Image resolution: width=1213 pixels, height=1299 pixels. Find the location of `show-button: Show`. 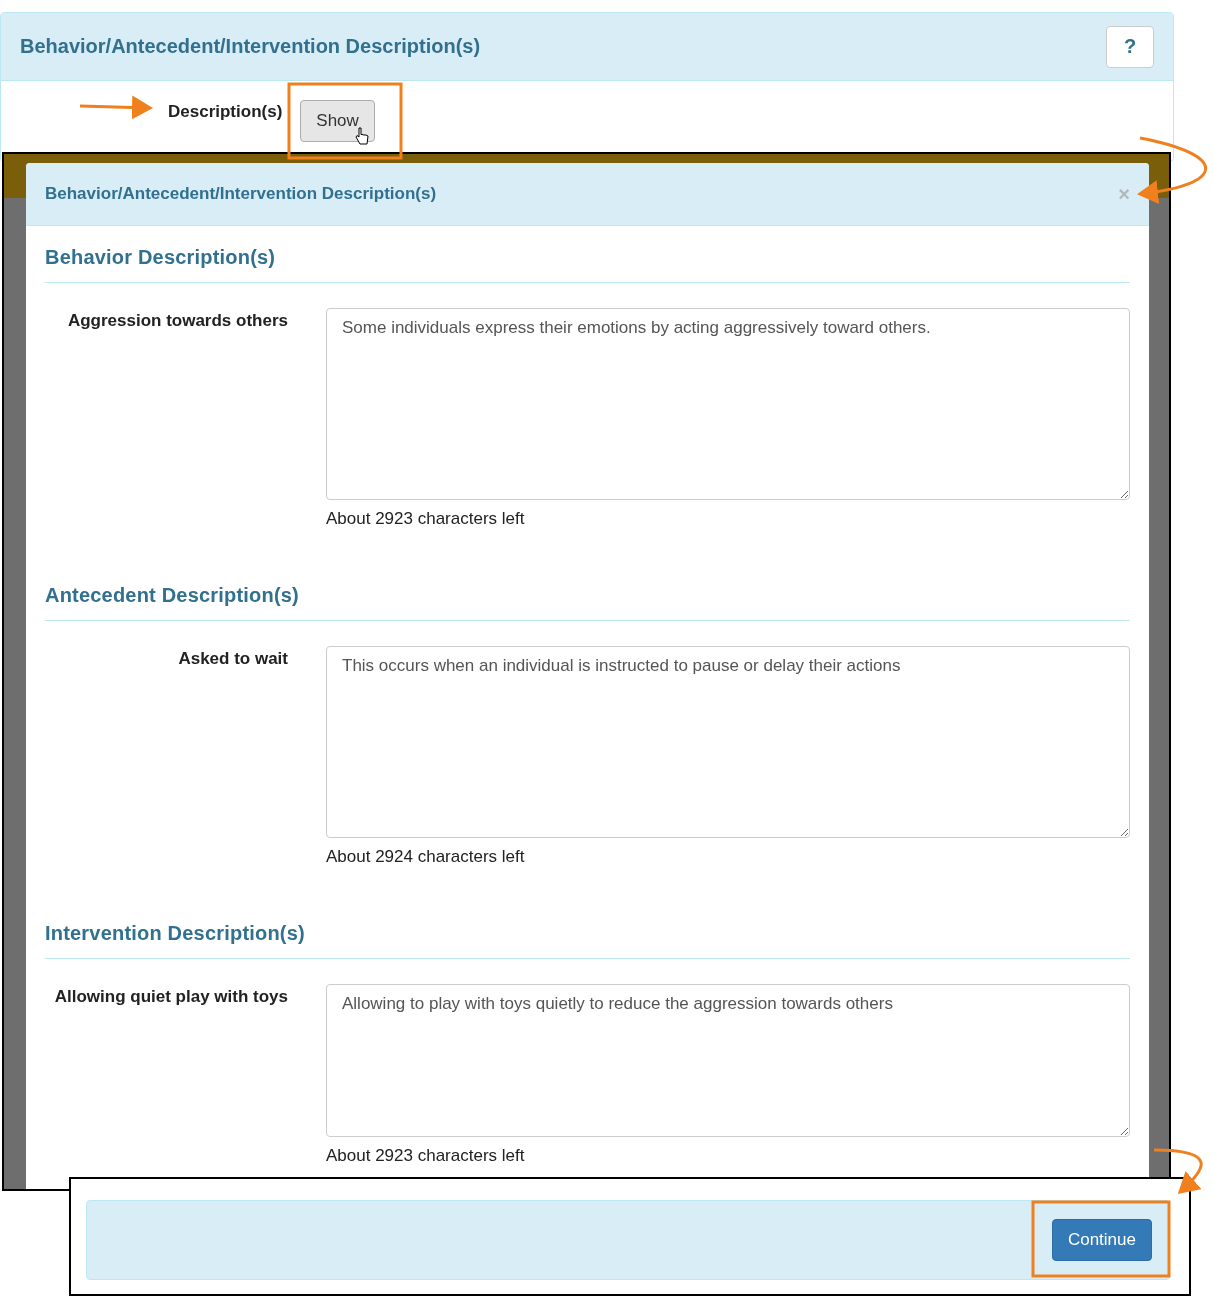

show-button: Show is located at coordinates (337, 121).